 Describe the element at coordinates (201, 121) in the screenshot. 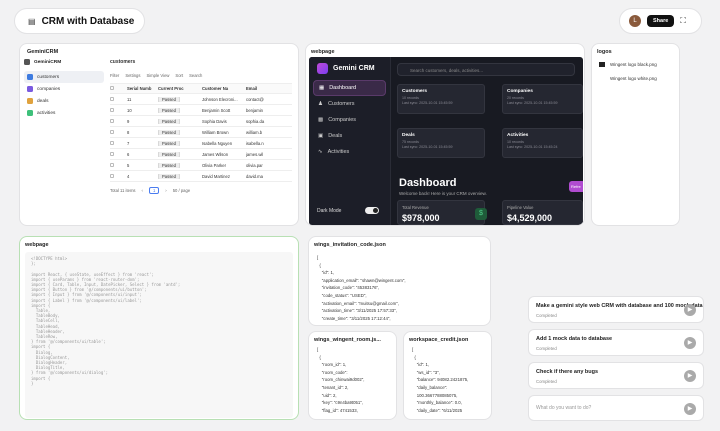

I see `table-row: 9 Passed Sophia Davis sophia.da` at that location.